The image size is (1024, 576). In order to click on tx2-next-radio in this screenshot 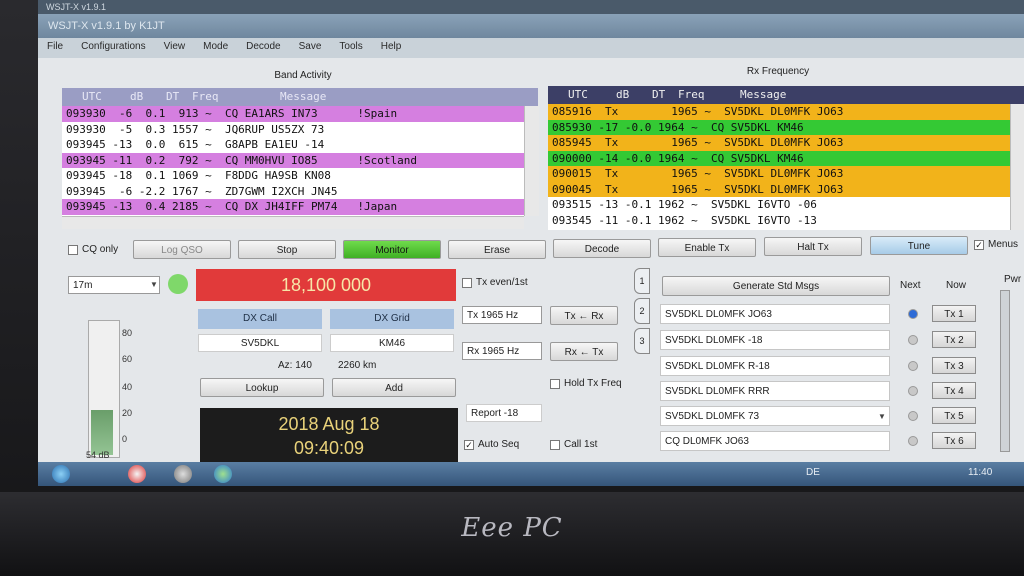, I will do `click(913, 340)`.